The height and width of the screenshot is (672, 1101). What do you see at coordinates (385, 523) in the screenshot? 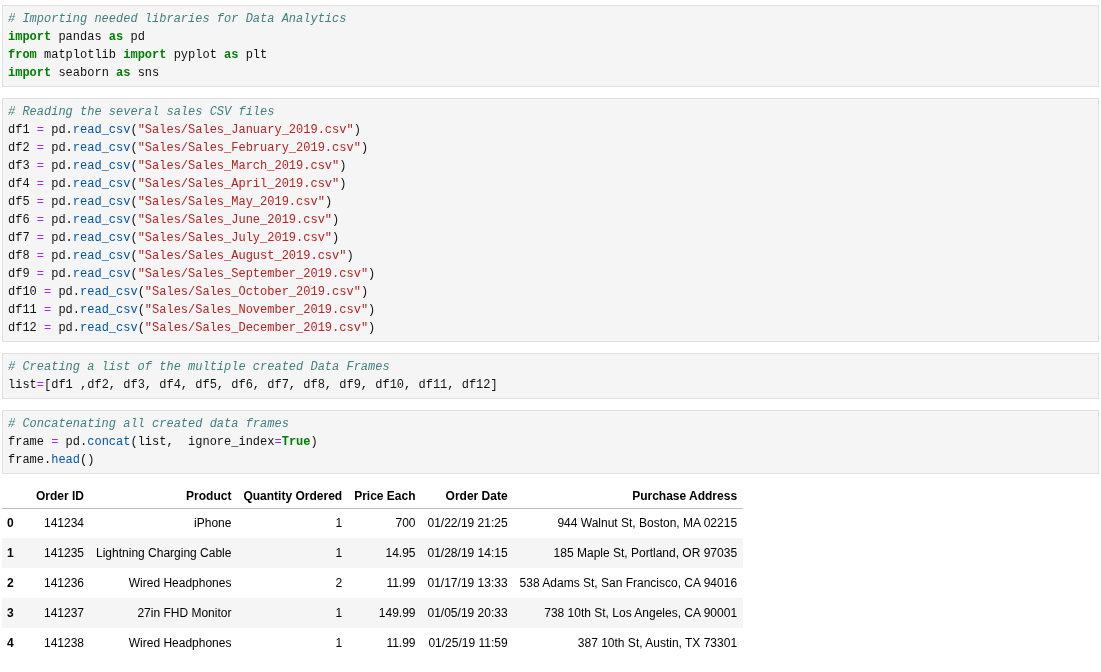
I see `table-cell: 700` at bounding box center [385, 523].